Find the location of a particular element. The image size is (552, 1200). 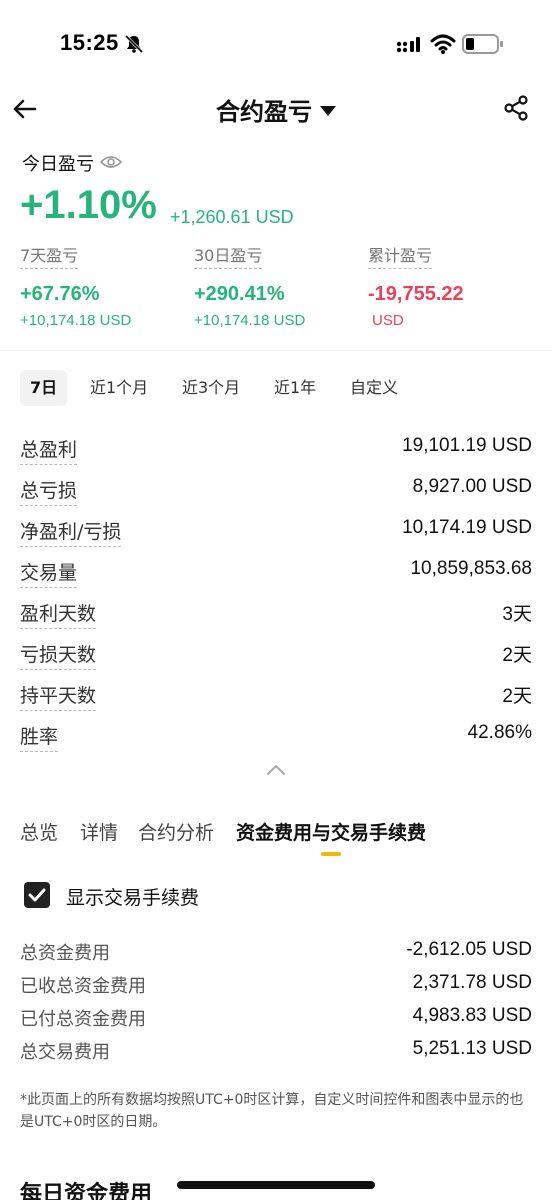

battery-icon is located at coordinates (482, 44).